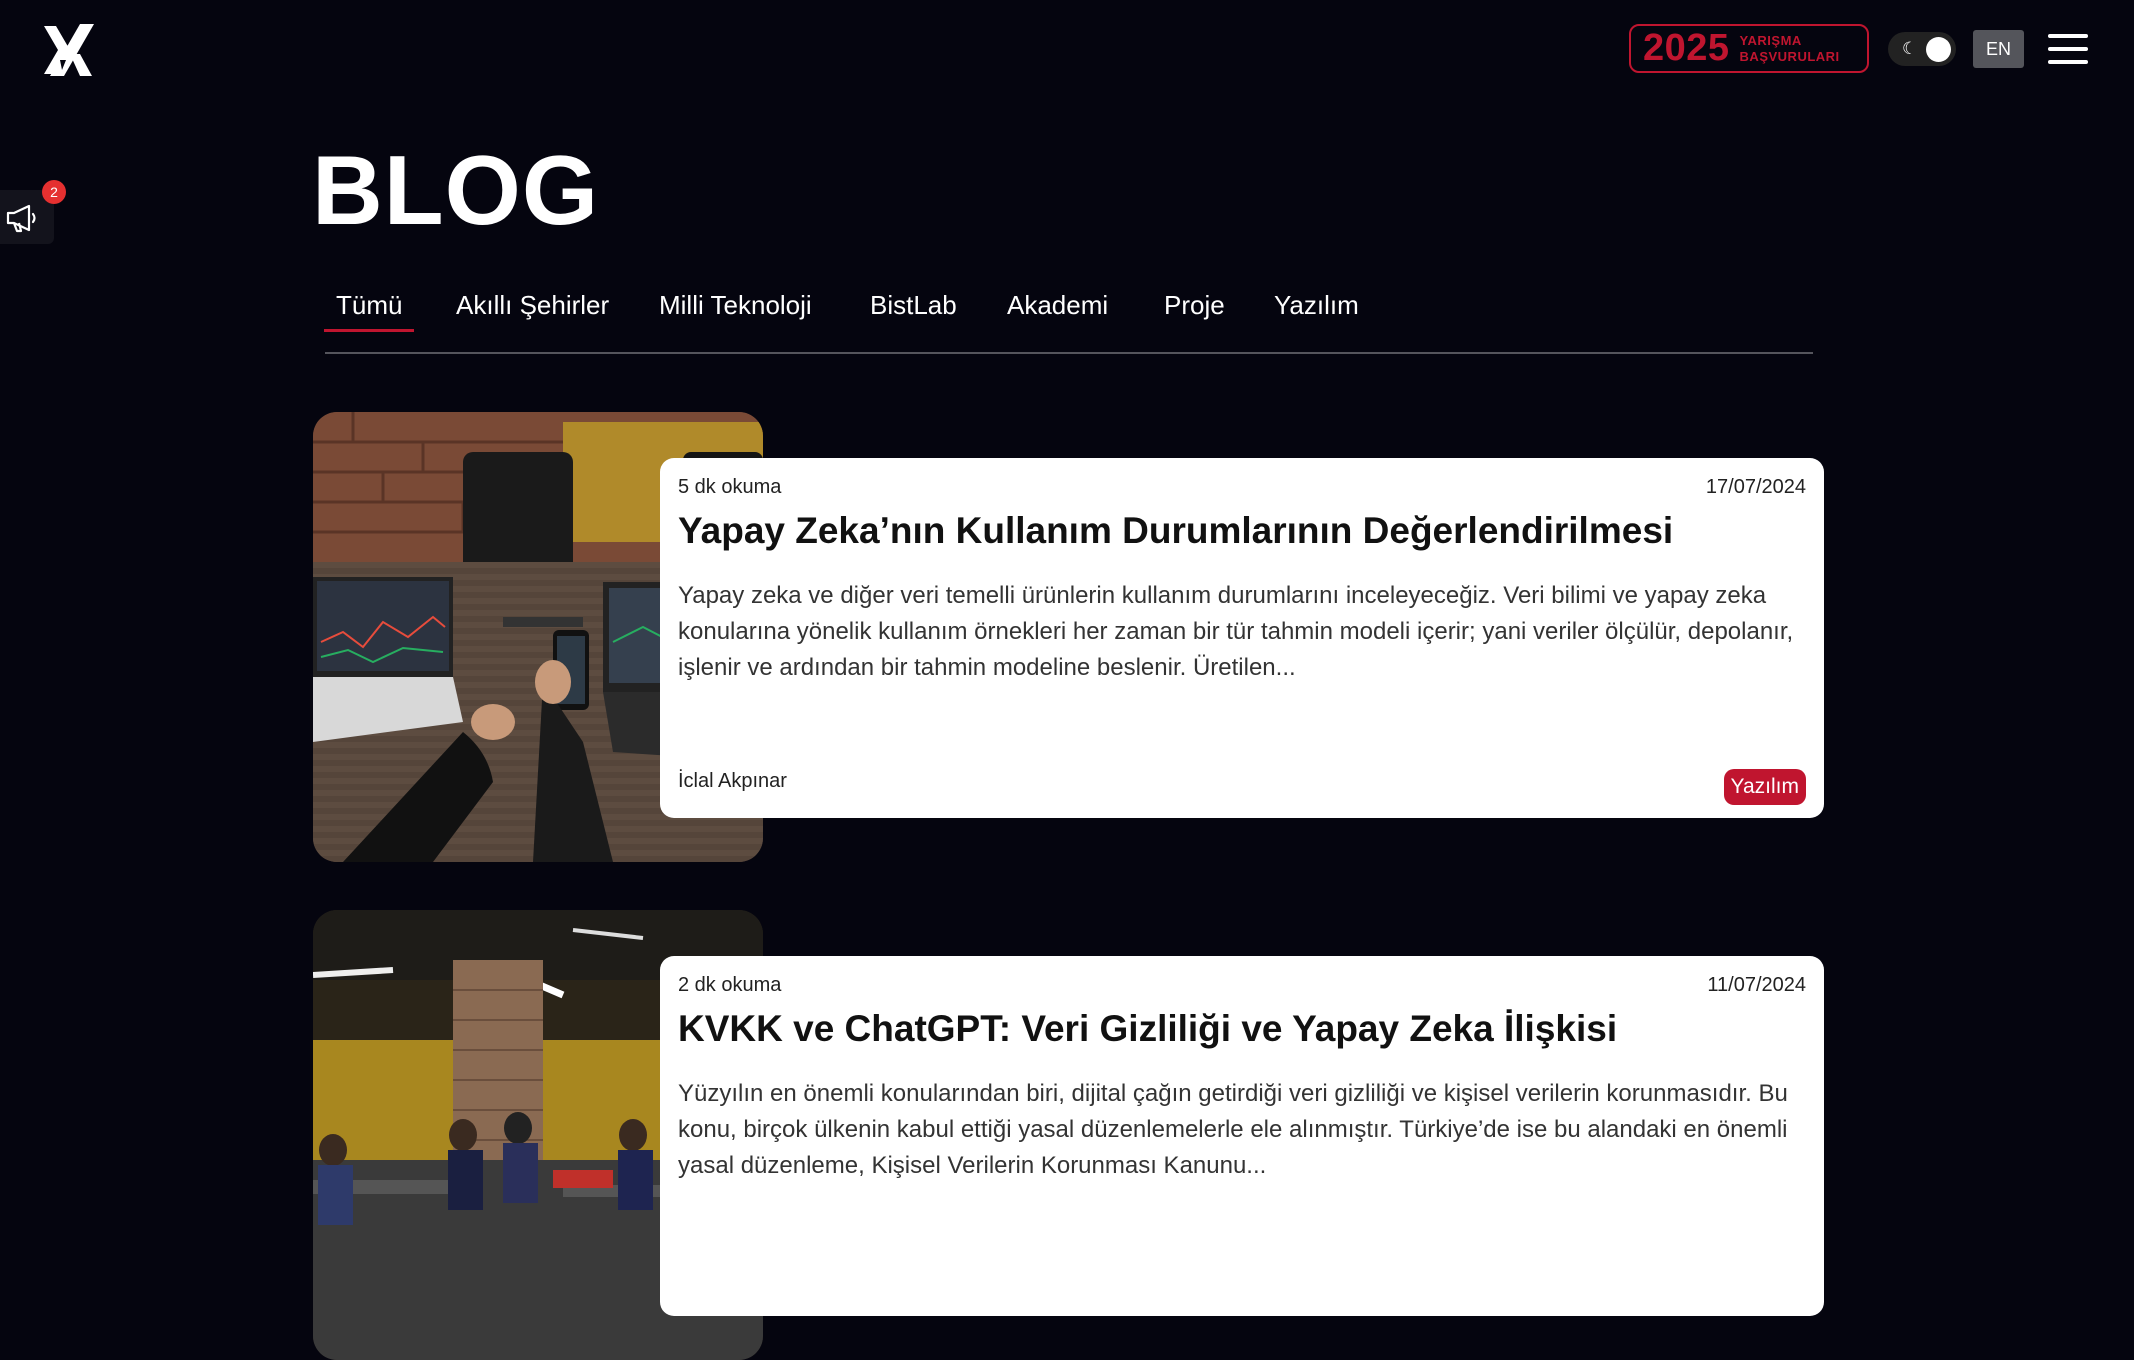 The height and width of the screenshot is (1360, 2134). I want to click on cta-line-2: BAŞVURULARI, so click(1789, 56).